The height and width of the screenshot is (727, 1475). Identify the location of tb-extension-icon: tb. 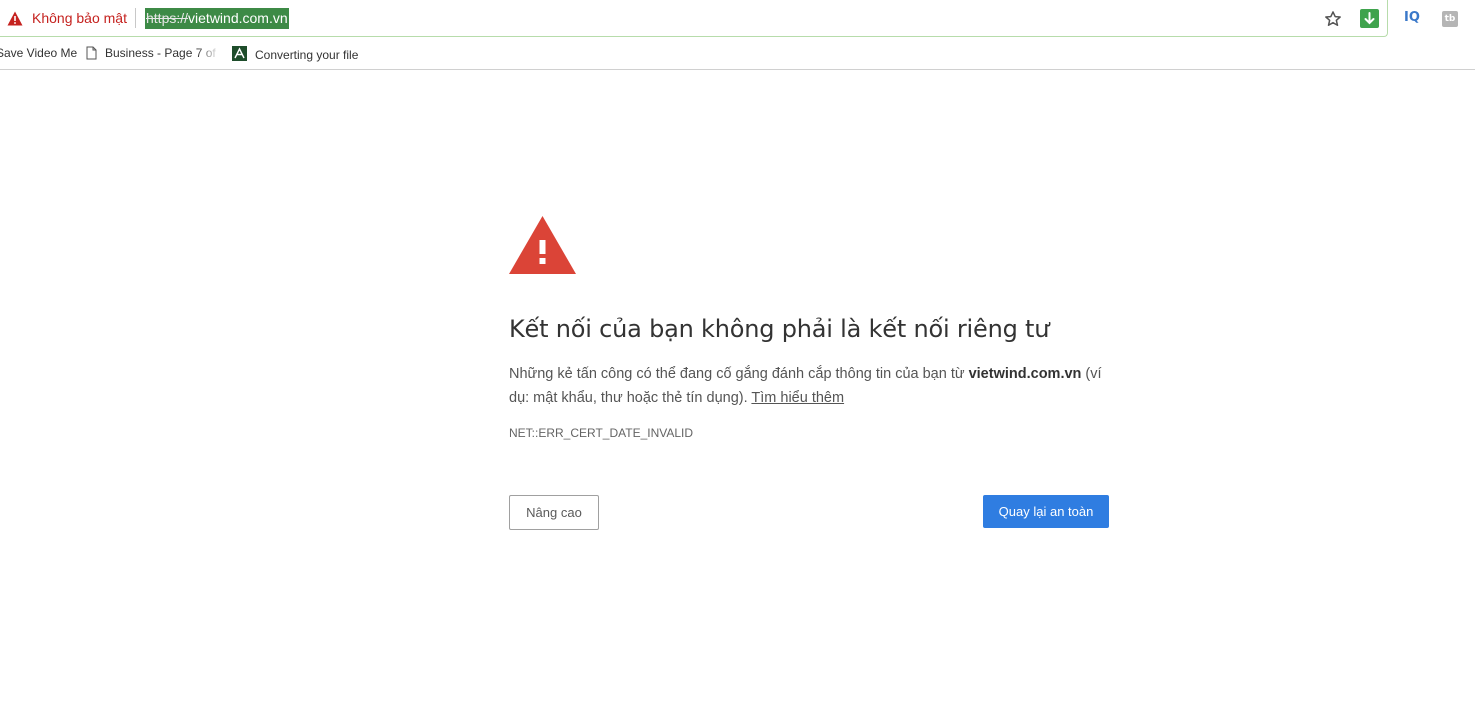
(1450, 19).